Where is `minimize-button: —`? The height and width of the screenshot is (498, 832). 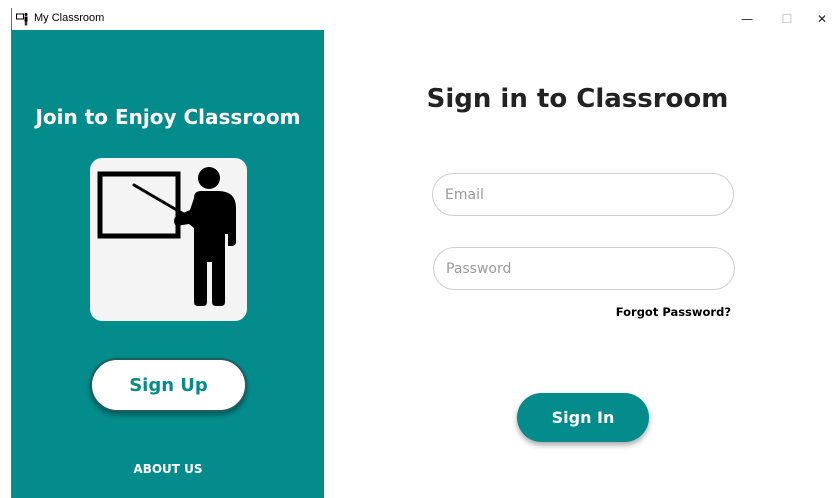
minimize-button: — is located at coordinates (747, 19).